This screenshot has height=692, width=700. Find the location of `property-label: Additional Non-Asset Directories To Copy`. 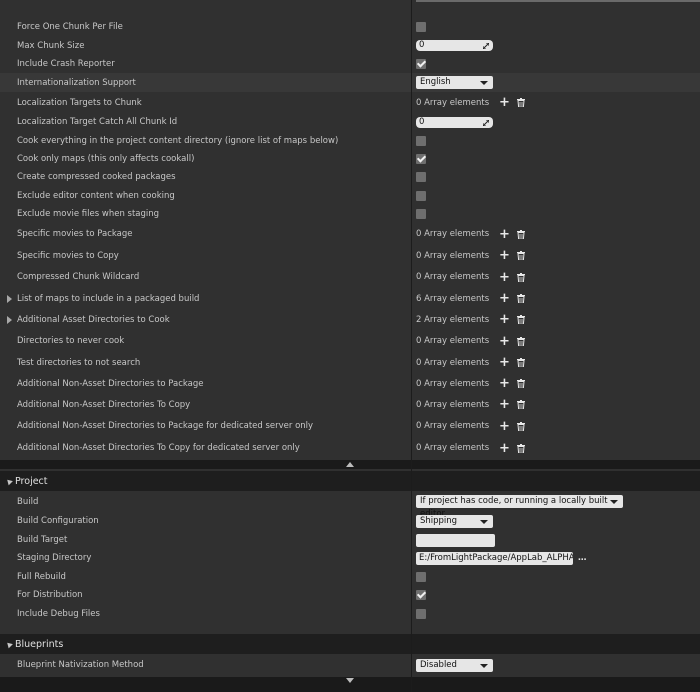

property-label: Additional Non-Asset Directories To Copy is located at coordinates (104, 404).